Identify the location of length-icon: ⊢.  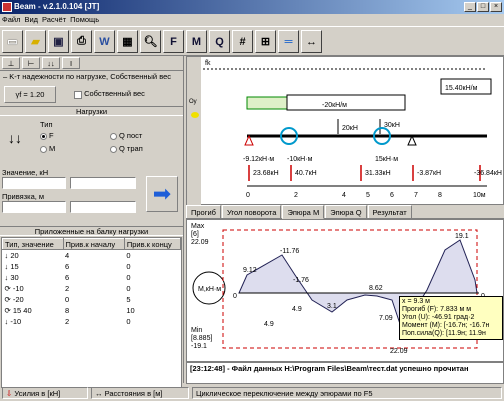
(31, 63).